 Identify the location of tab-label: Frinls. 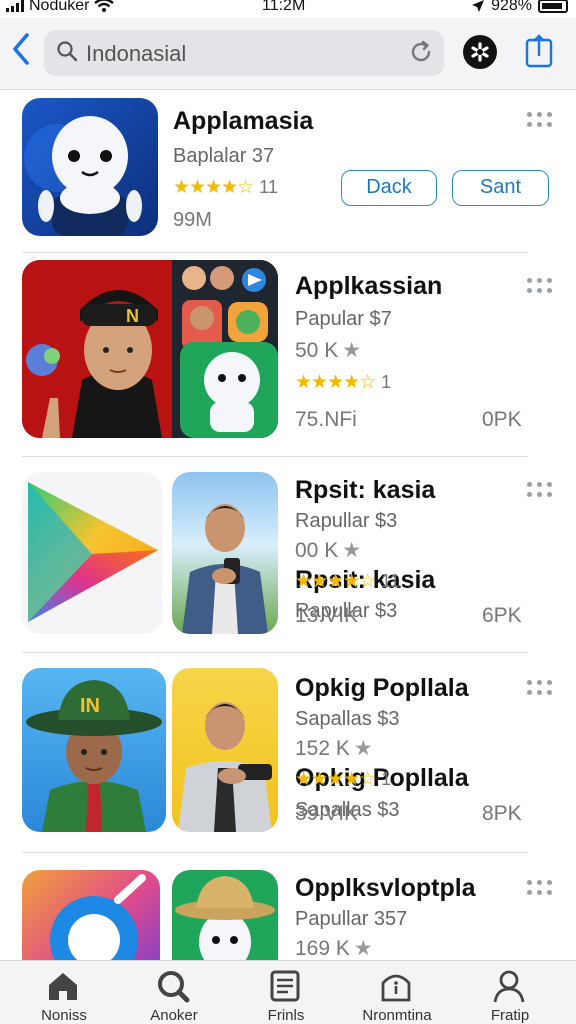
(286, 1015).